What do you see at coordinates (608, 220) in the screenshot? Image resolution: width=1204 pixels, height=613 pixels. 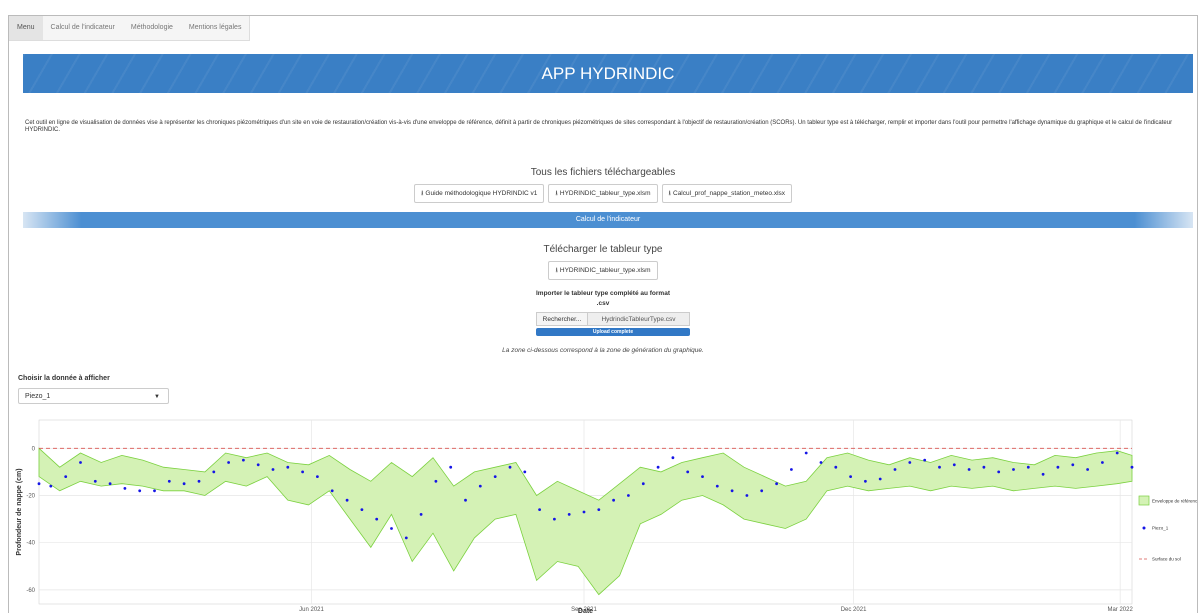 I see `section-header-calcul: Calcul de l'indicateur` at bounding box center [608, 220].